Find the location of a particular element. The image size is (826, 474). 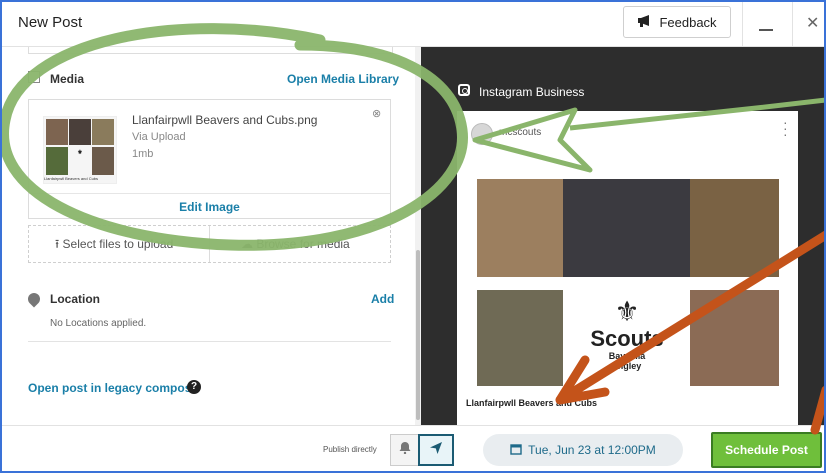

file-source: Via Upload is located at coordinates (159, 137).